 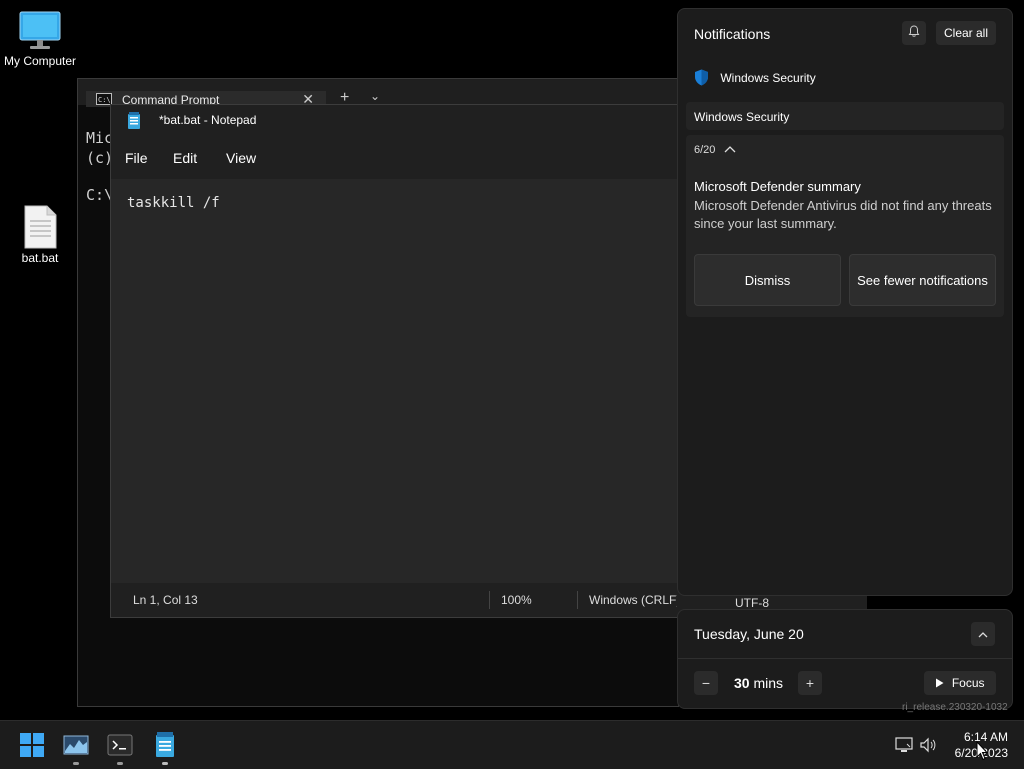 I want to click on focus-duration: 30 mins, so click(x=758, y=683).